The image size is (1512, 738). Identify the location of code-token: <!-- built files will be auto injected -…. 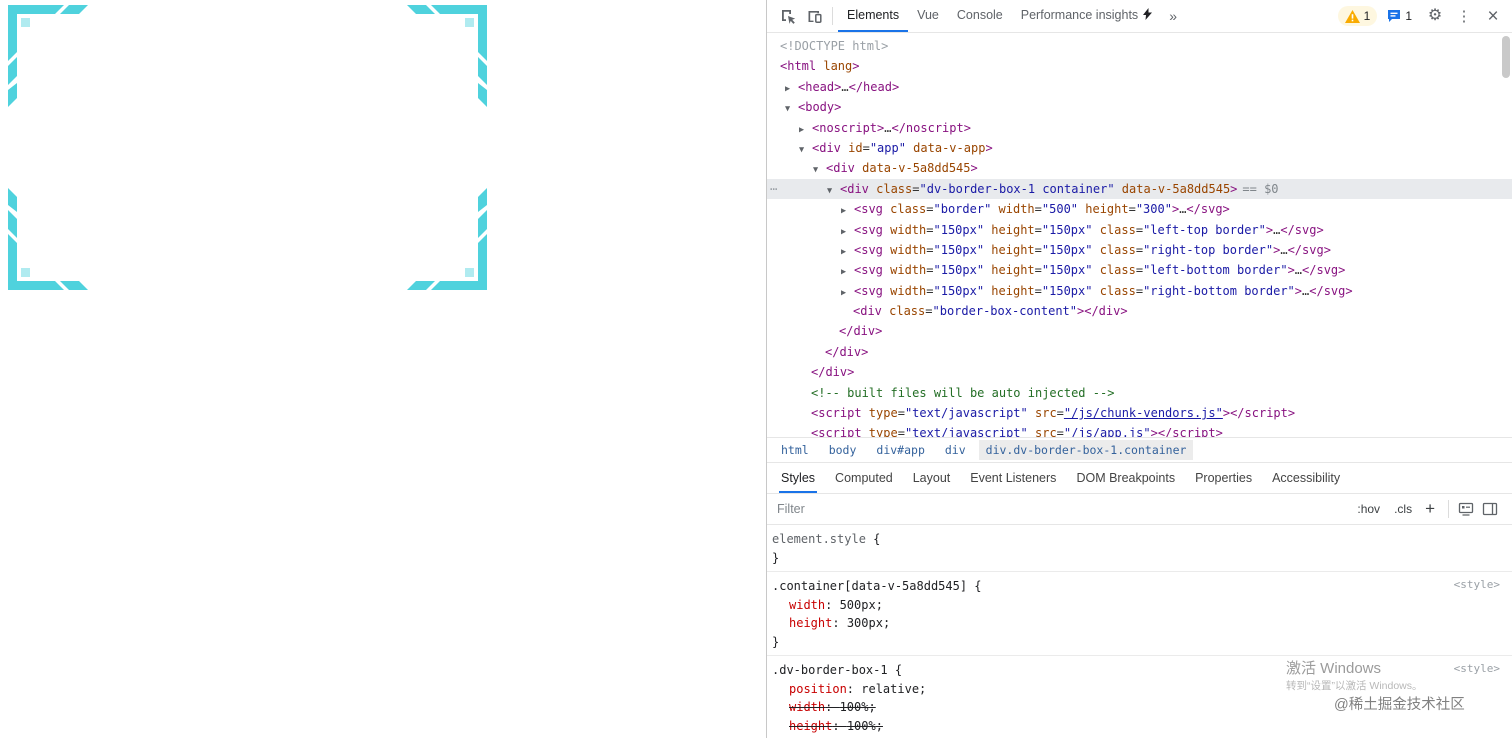
(963, 392).